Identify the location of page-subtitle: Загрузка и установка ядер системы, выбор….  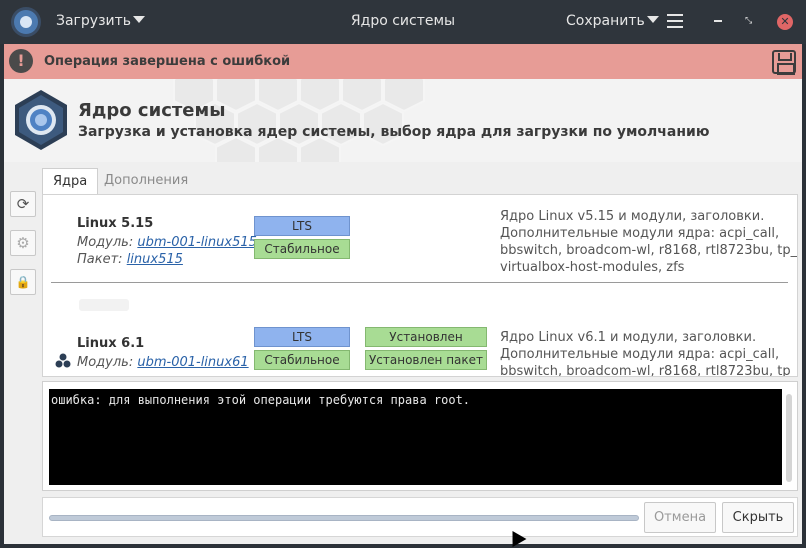
(394, 132).